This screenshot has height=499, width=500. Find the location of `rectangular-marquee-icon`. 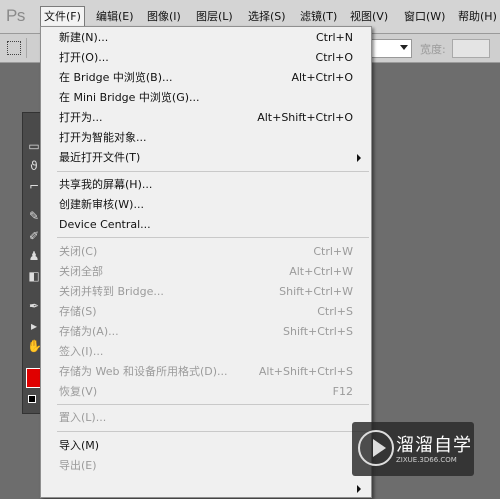

rectangular-marquee-icon is located at coordinates (14, 48).